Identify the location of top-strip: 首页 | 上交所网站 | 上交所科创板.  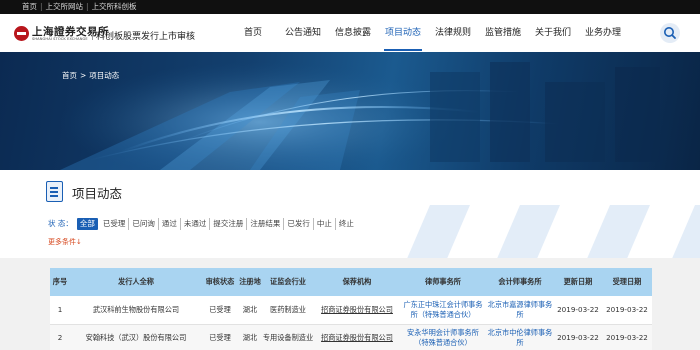
(350, 7).